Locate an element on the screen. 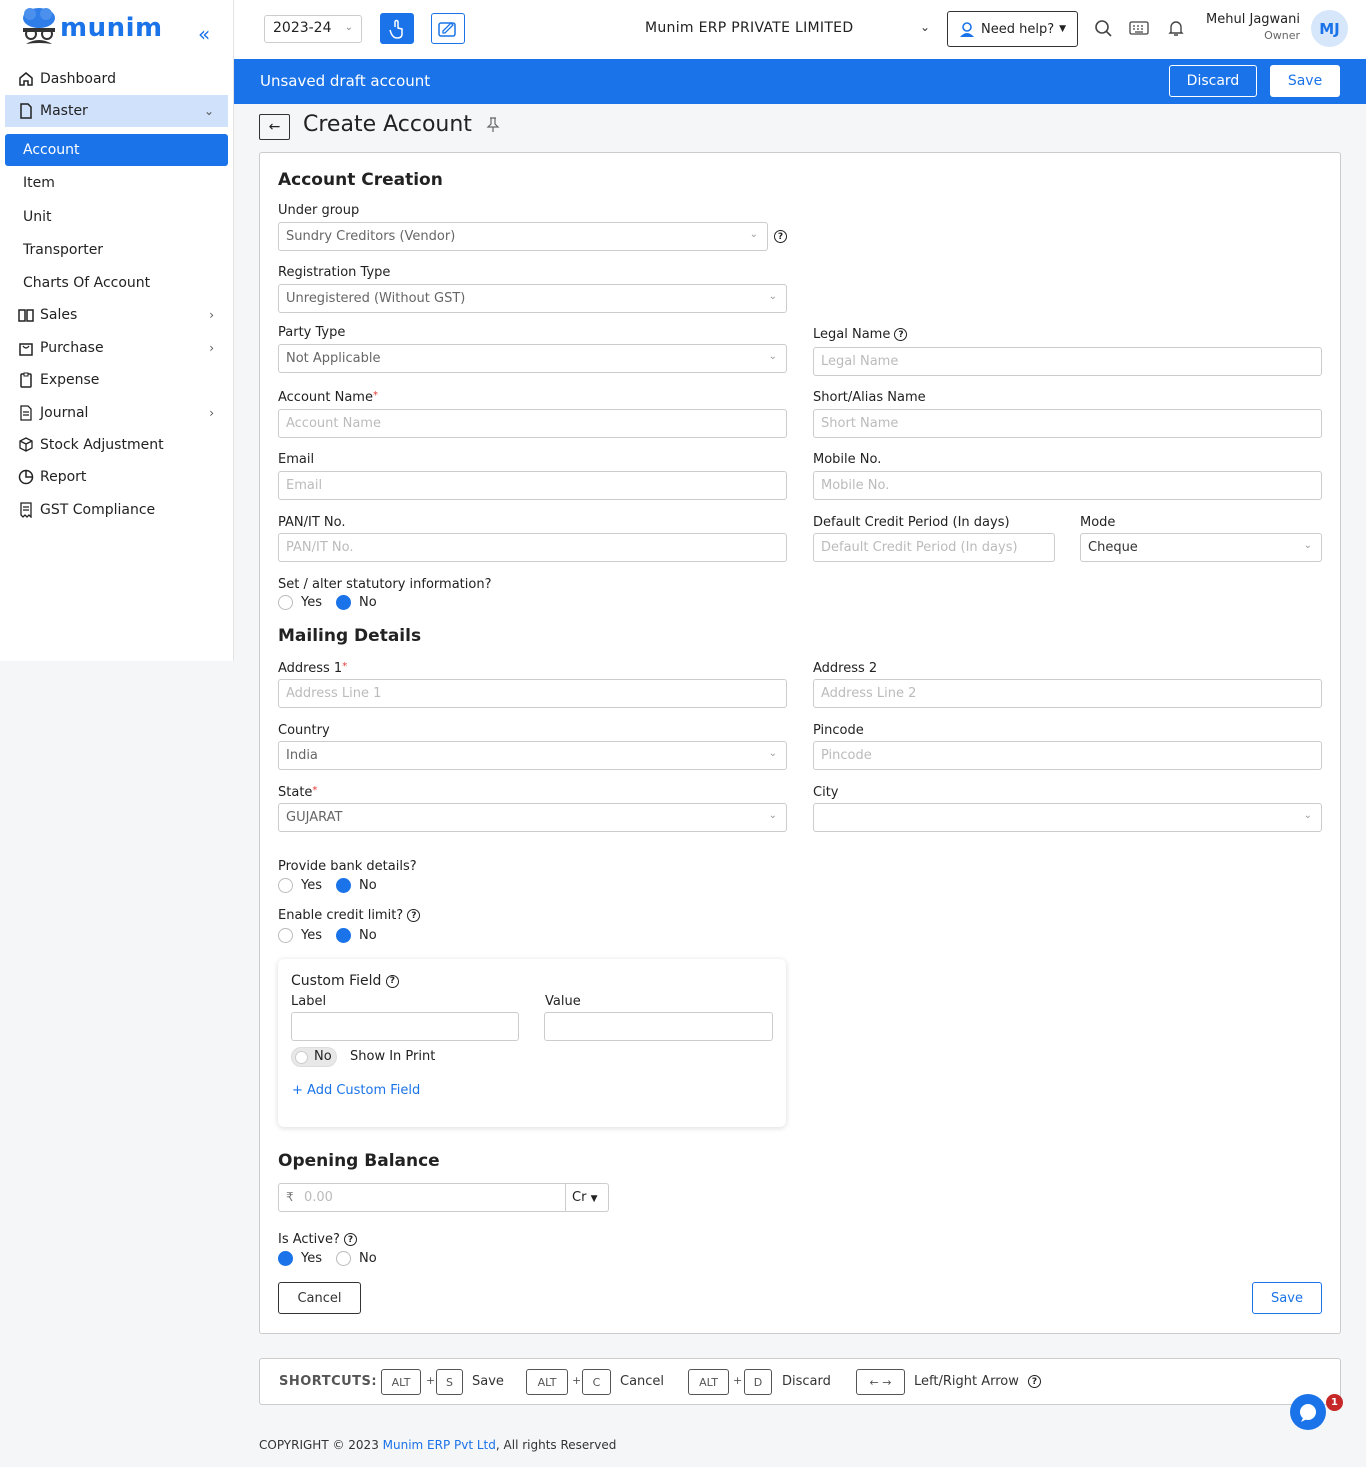 The width and height of the screenshot is (1366, 1467). user-info: Mehul Jagwani Owner is located at coordinates (1250, 27).